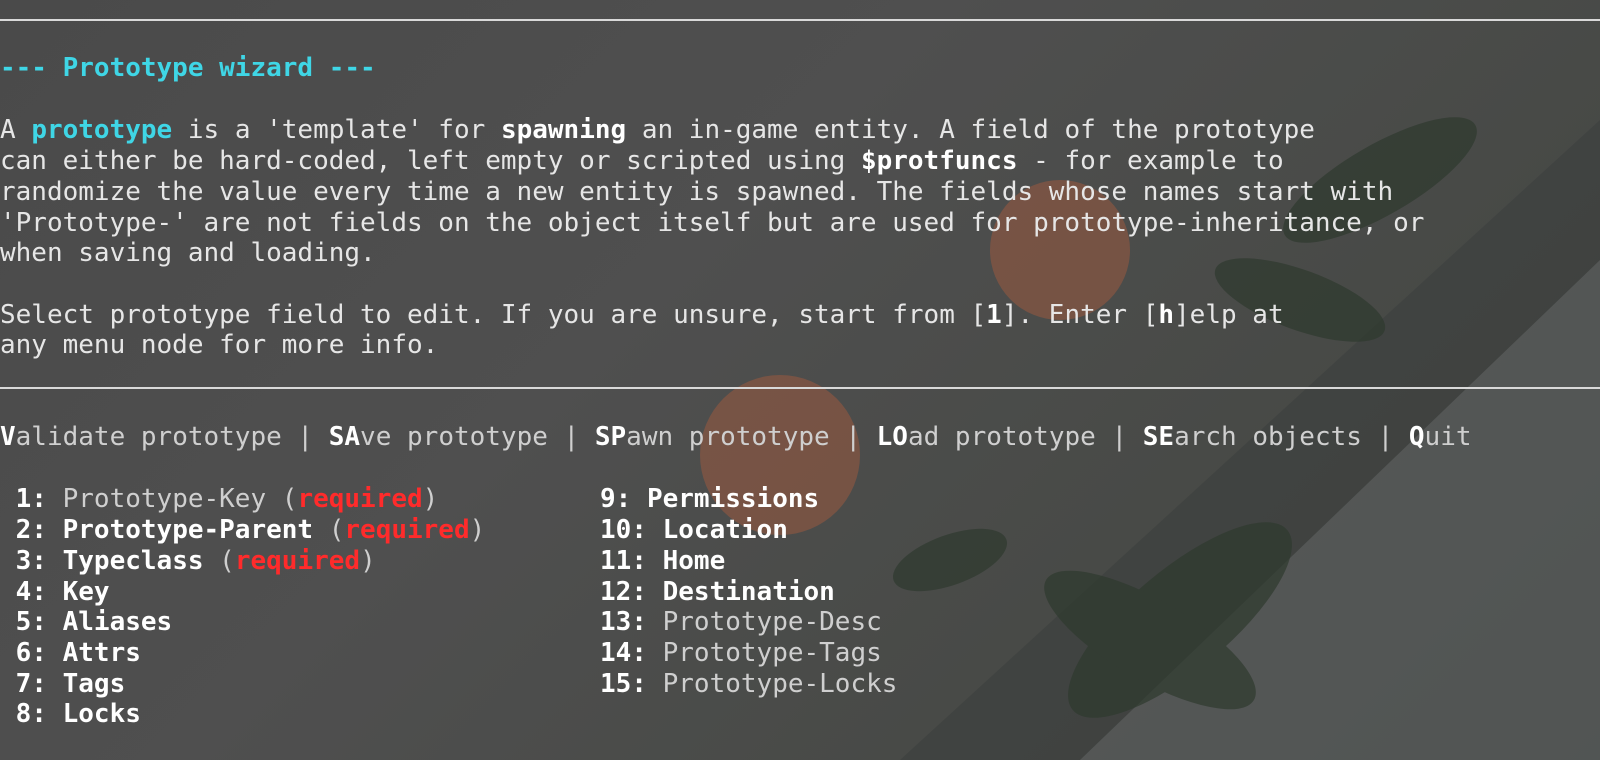 The height and width of the screenshot is (760, 1600). Describe the element at coordinates (188, 253) in the screenshot. I see `intro-line-5: when saving and loading.` at that location.